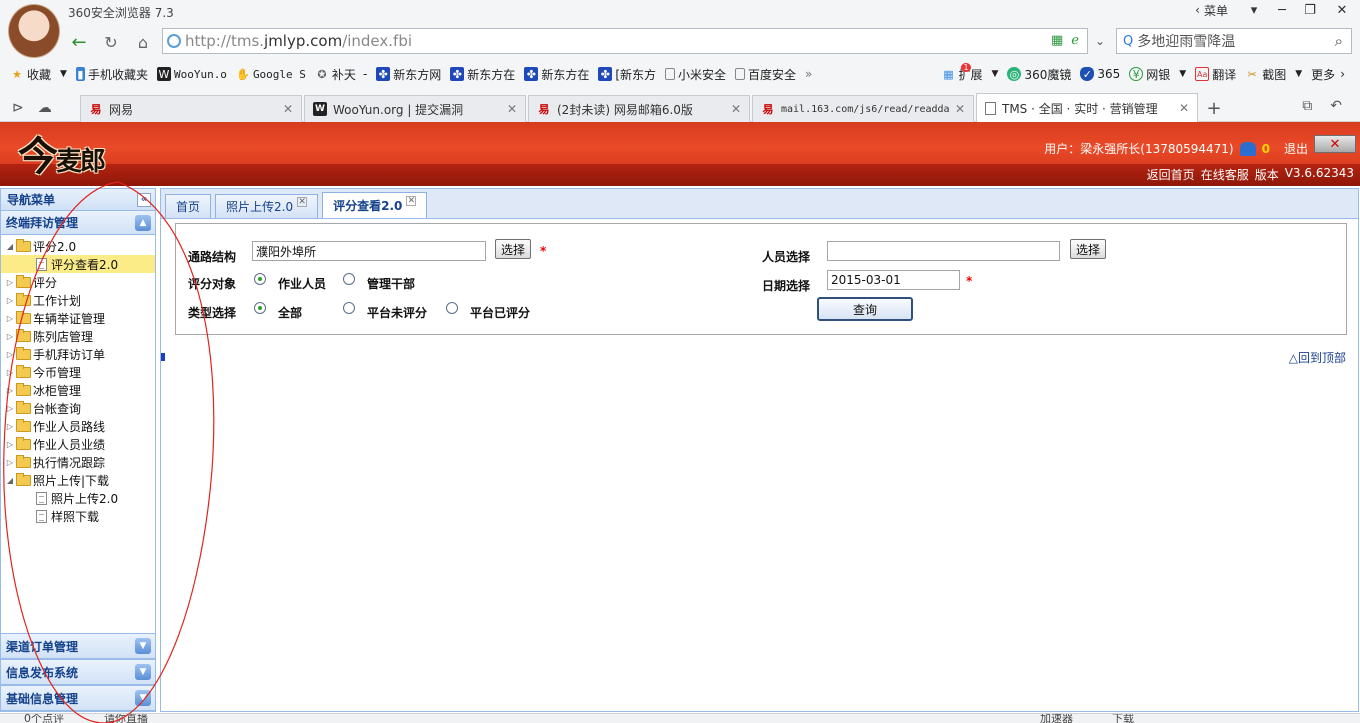  Describe the element at coordinates (78, 408) in the screenshot. I see `tree-folder-ledger: ▷ 台帐查询` at that location.